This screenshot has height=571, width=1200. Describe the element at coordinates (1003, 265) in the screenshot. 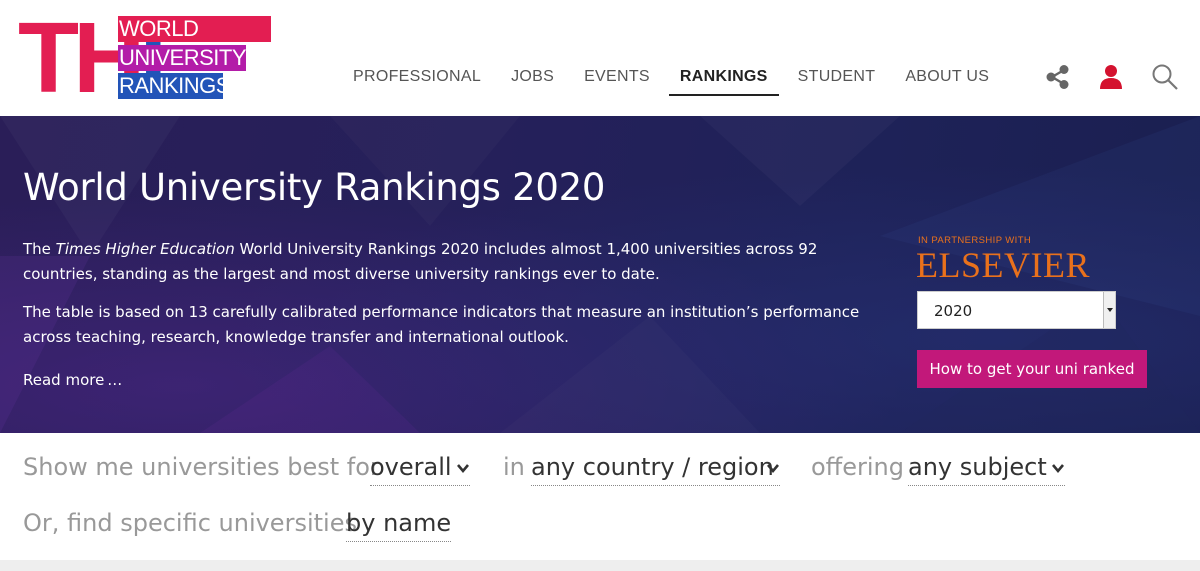

I see `elsevier-logo: ELSEVIER` at that location.